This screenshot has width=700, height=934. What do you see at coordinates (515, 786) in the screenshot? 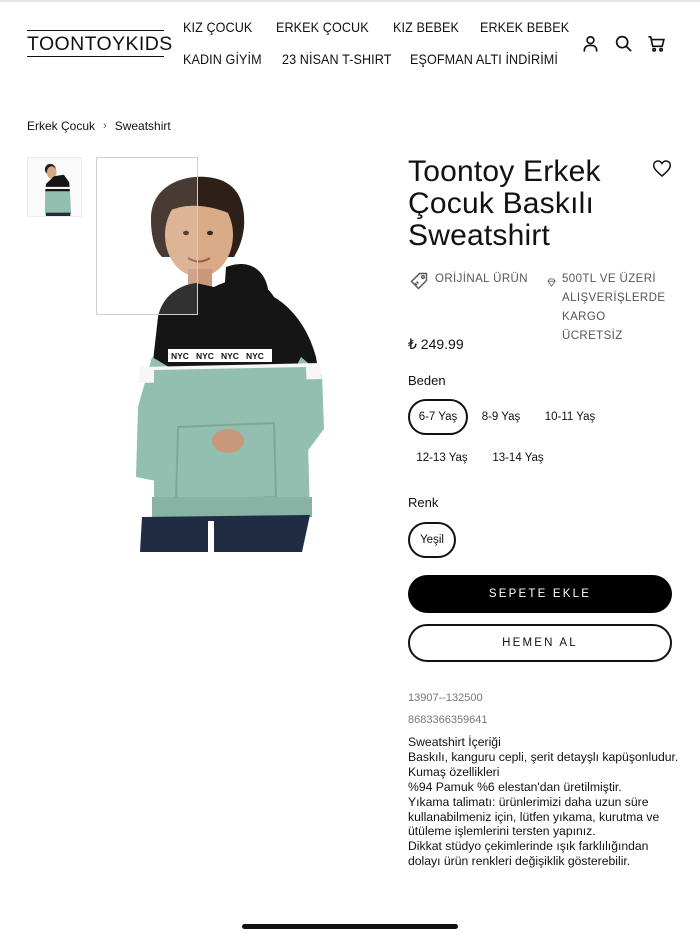
I see `description-line: %94 Pamuk %6 elestan'dan üretilmiştir.` at bounding box center [515, 786].